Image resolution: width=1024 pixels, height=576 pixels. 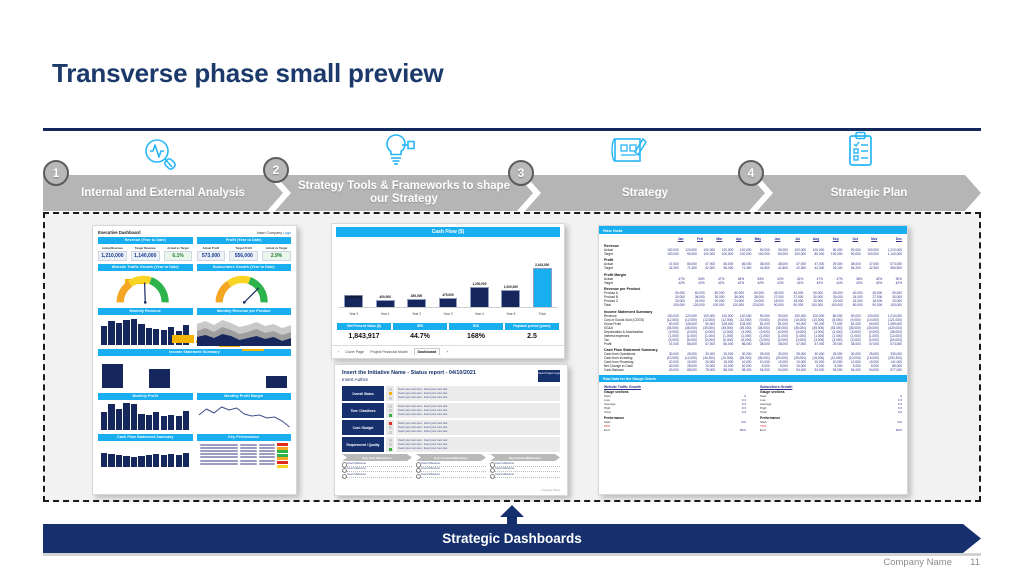 What do you see at coordinates (287, 233) in the screenshot?
I see `dashboard-logo-link: Logo` at bounding box center [287, 233].